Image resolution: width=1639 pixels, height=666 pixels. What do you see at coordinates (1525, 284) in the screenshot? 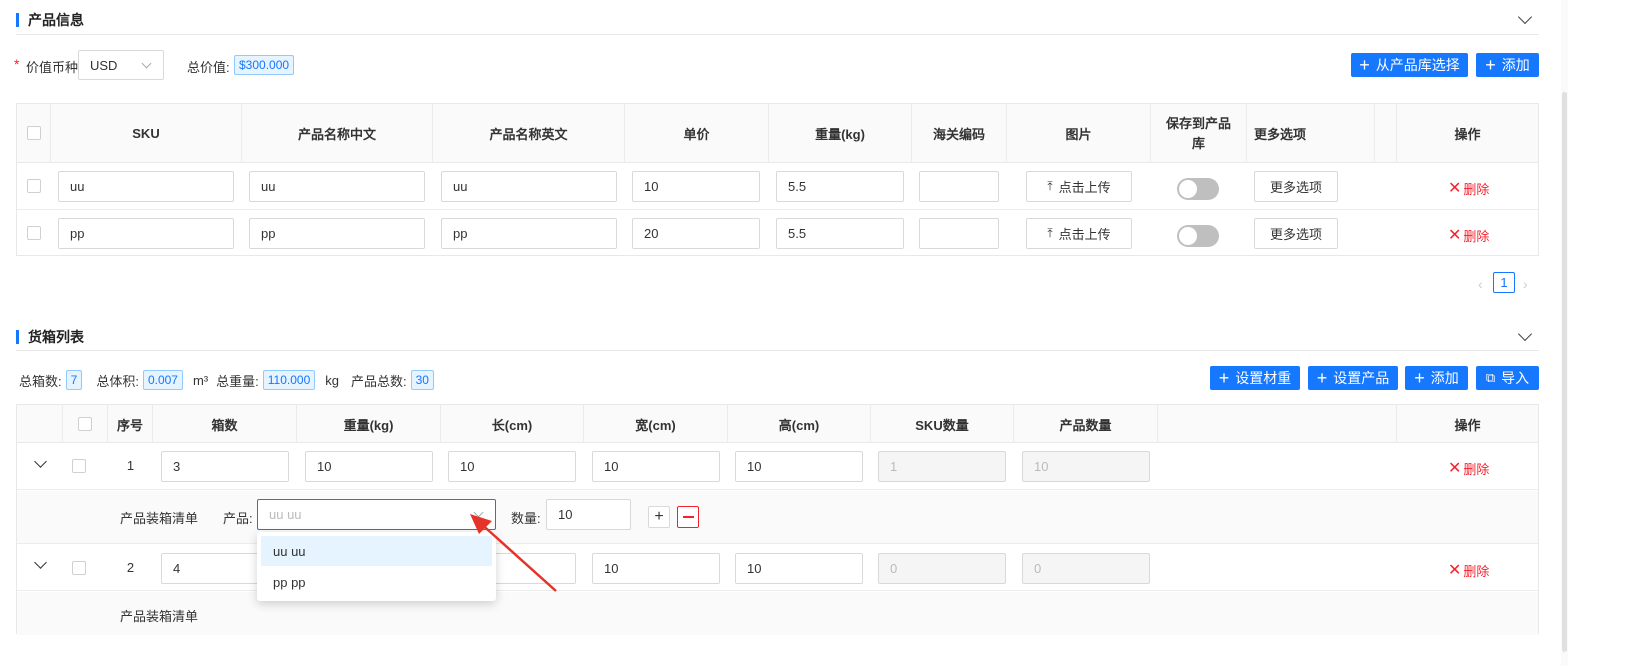
I see `next-page-icon: ›` at bounding box center [1525, 284].